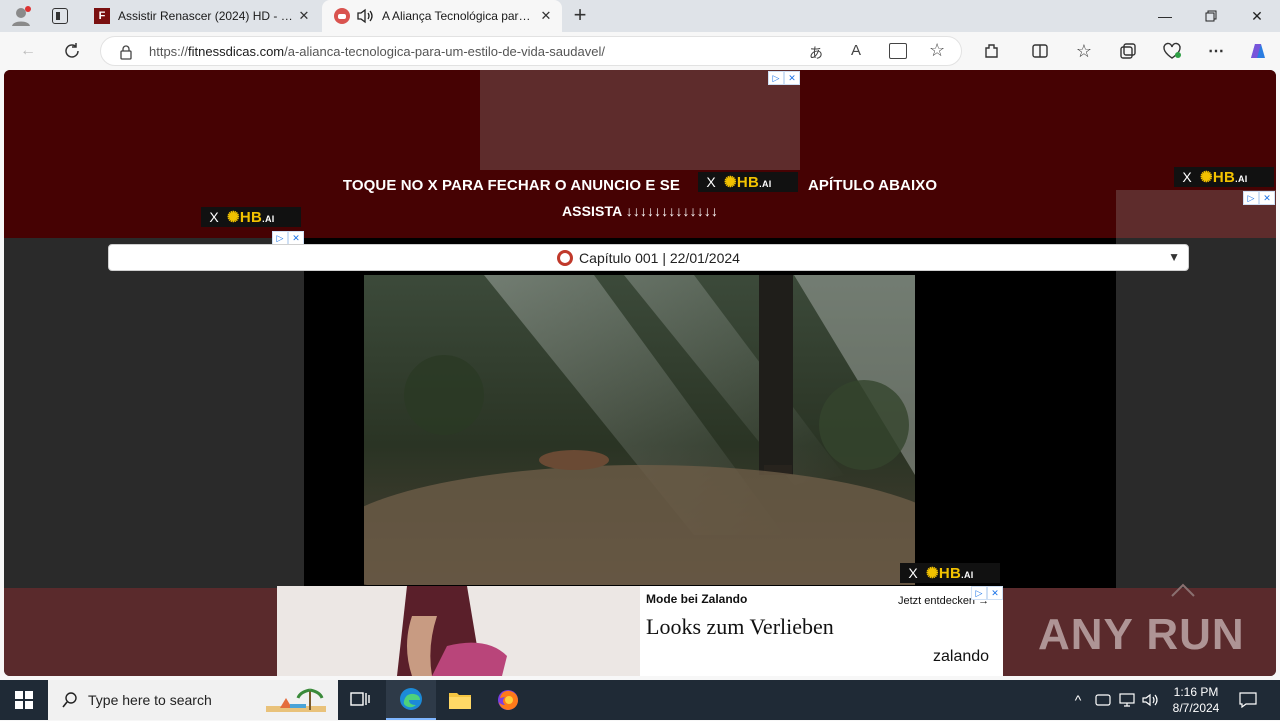 The image size is (1280, 721). Describe the element at coordinates (1174, 257) in the screenshot. I see `chevron-down-icon: ▼` at that location.